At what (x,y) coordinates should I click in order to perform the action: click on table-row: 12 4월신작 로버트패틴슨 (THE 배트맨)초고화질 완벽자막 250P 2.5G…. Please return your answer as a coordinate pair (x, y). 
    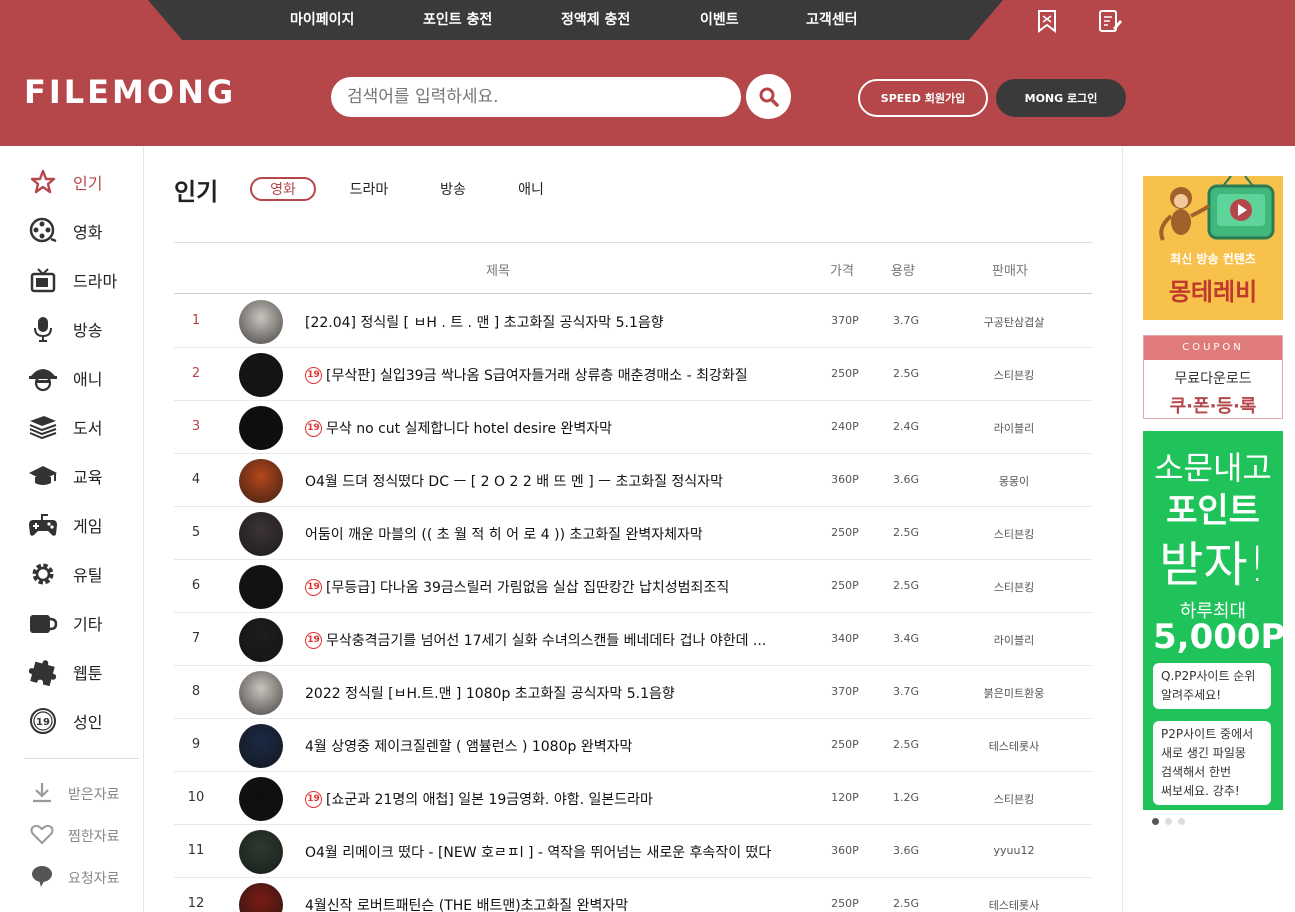
    Looking at the image, I should click on (633, 895).